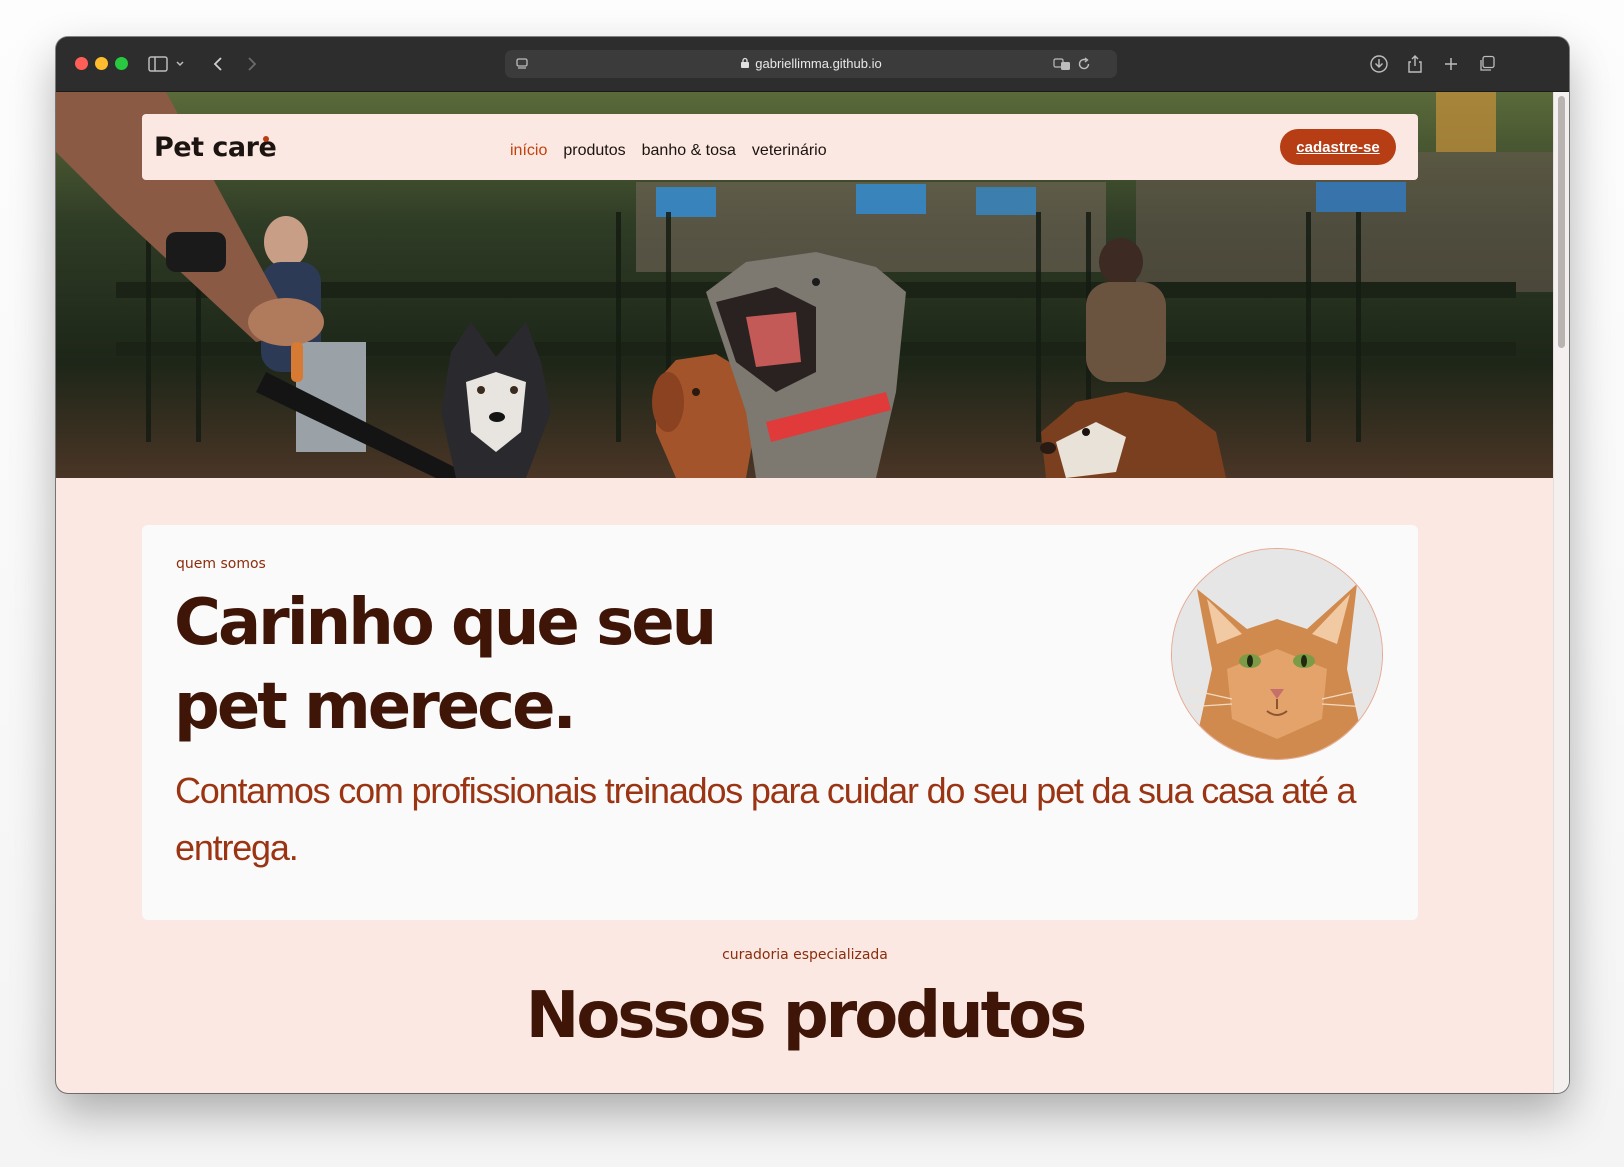 The height and width of the screenshot is (1167, 1624). I want to click on browser-toolbar: gabriellimma.github.io, so click(812, 64).